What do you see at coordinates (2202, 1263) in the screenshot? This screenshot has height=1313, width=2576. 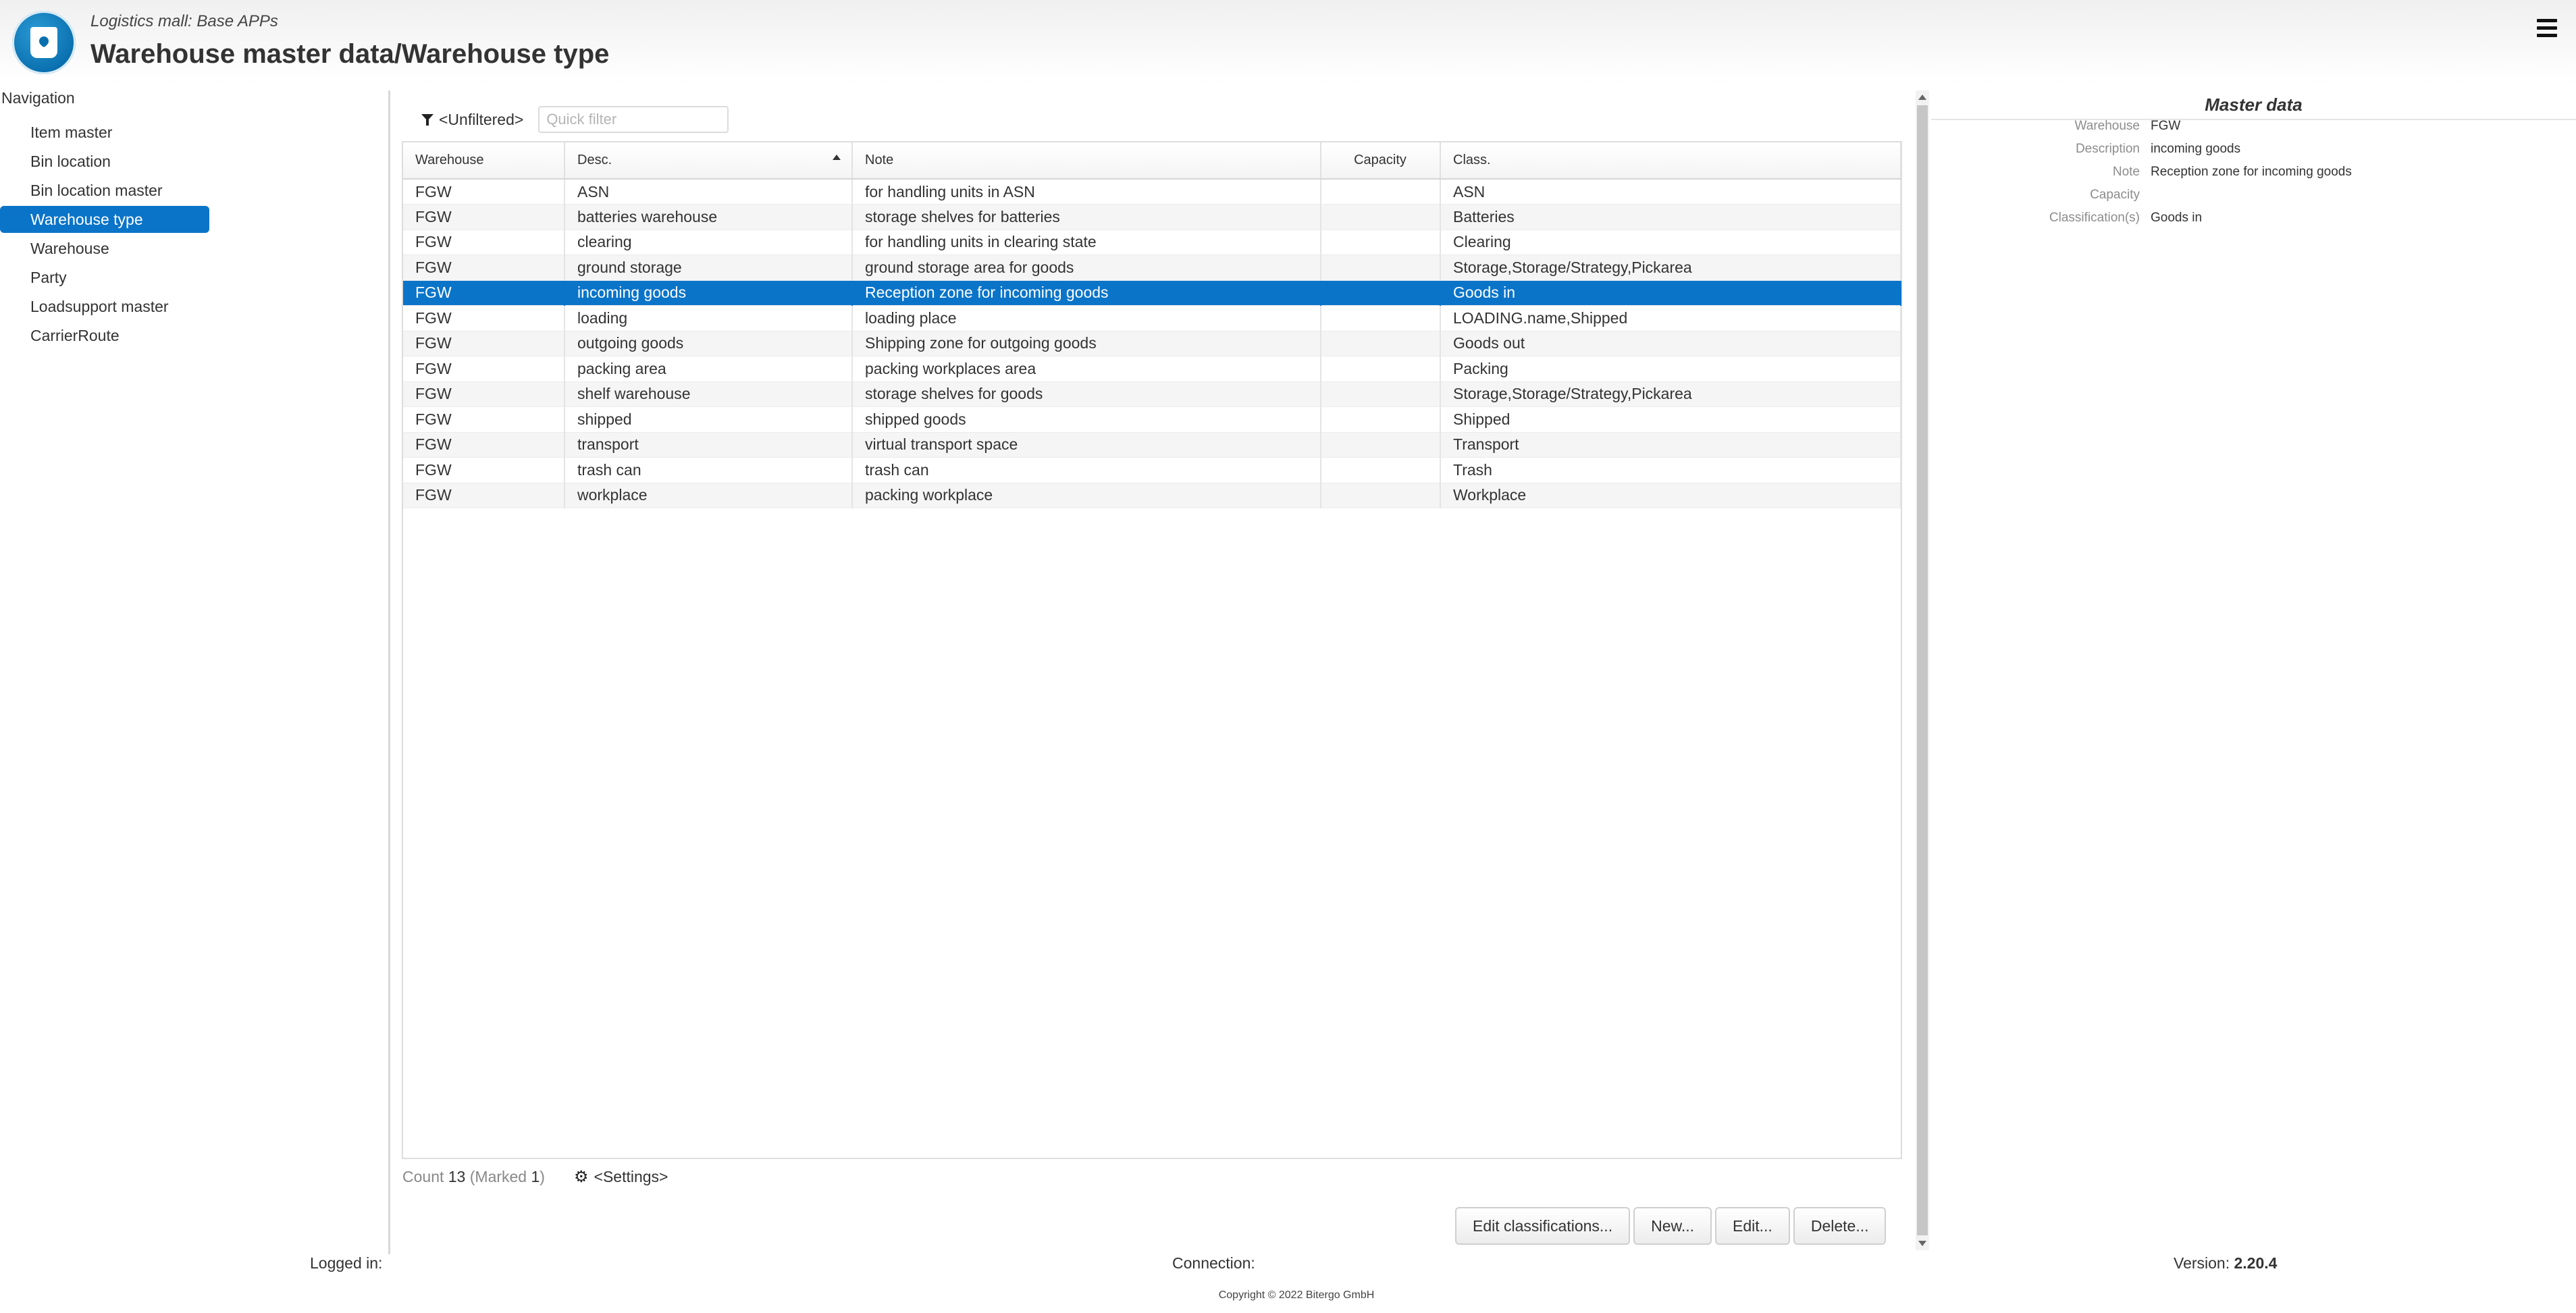 I see `version-label: Version:` at bounding box center [2202, 1263].